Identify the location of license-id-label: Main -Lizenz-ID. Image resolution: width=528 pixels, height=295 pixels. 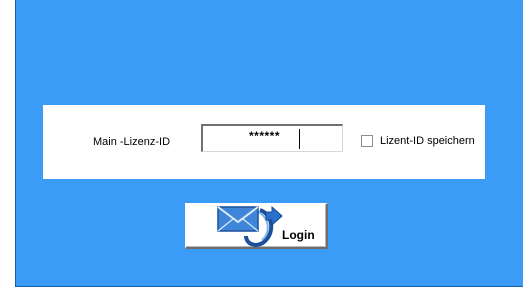
(132, 142).